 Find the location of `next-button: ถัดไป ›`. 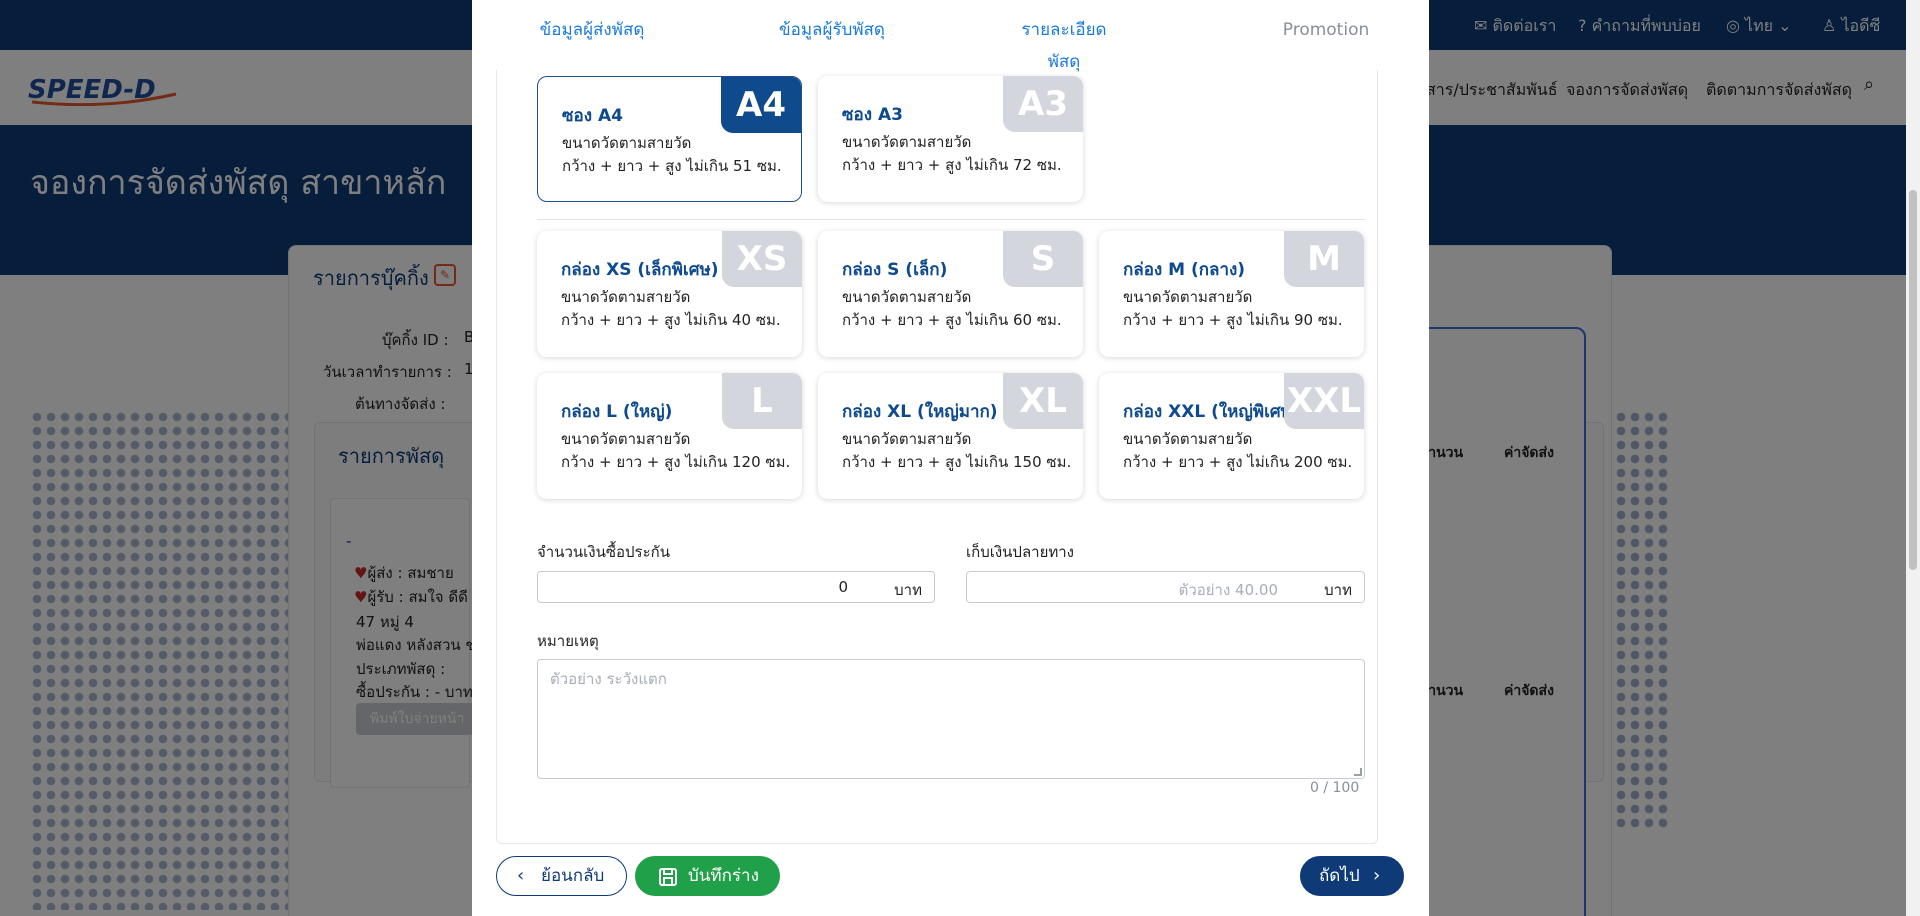

next-button: ถัดไป › is located at coordinates (1352, 876).